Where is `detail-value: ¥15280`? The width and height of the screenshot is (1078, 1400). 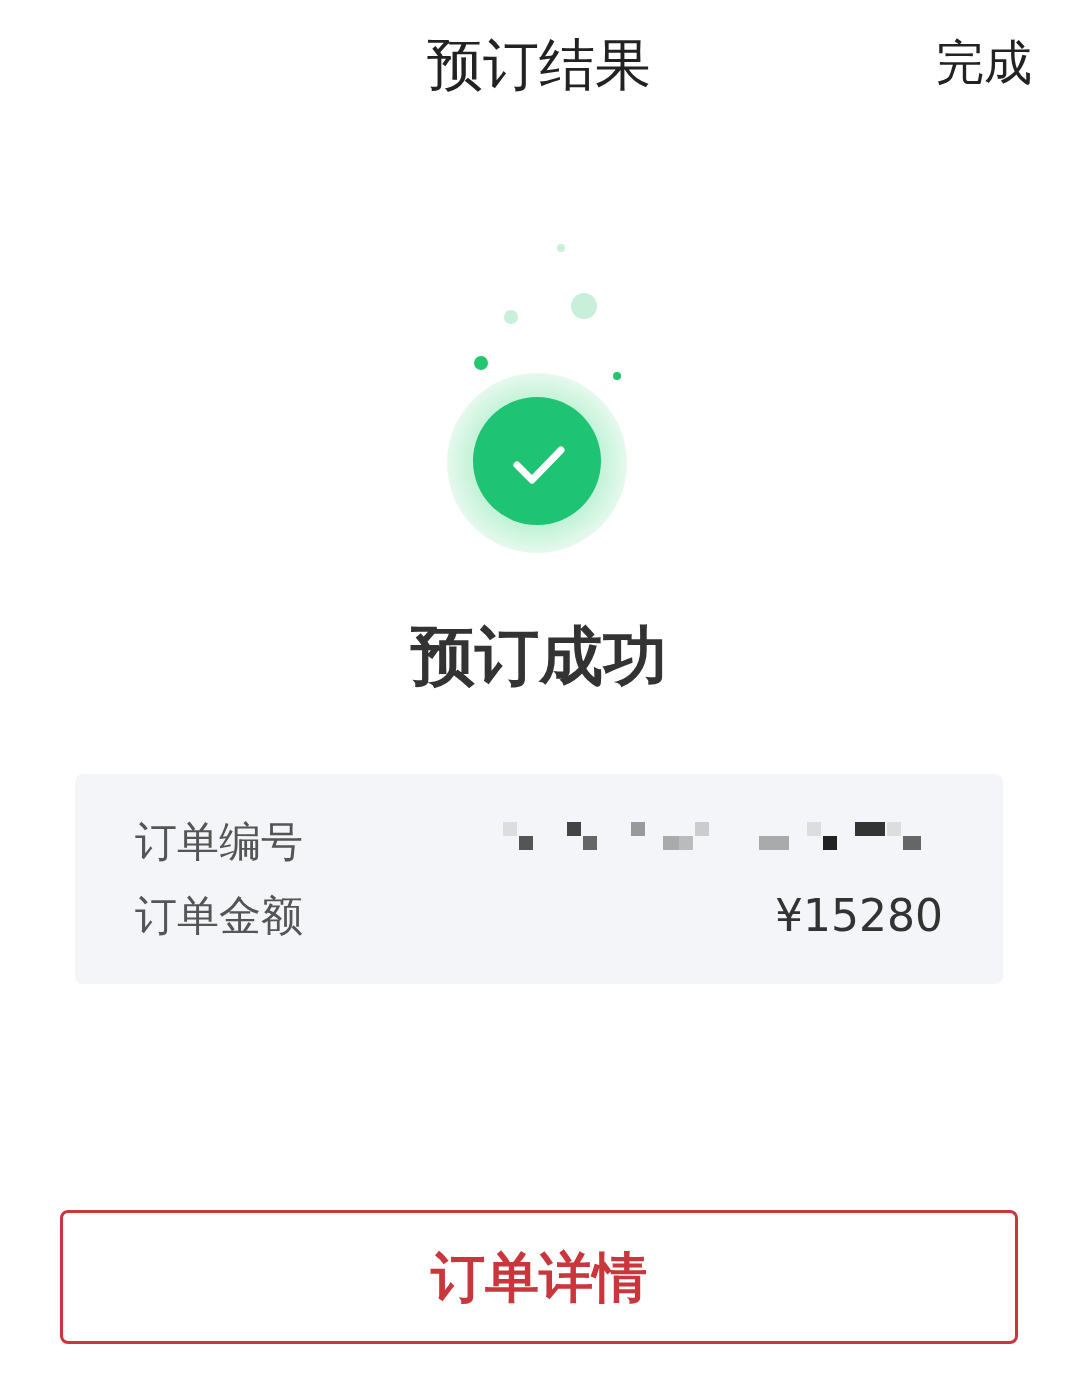
detail-value: ¥15280 is located at coordinates (859, 916).